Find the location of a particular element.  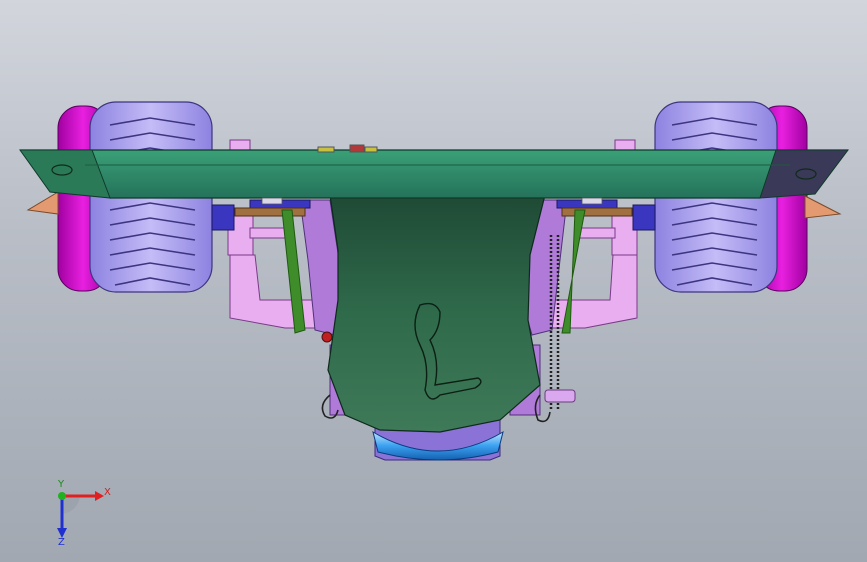

red-marker is located at coordinates (327, 337).